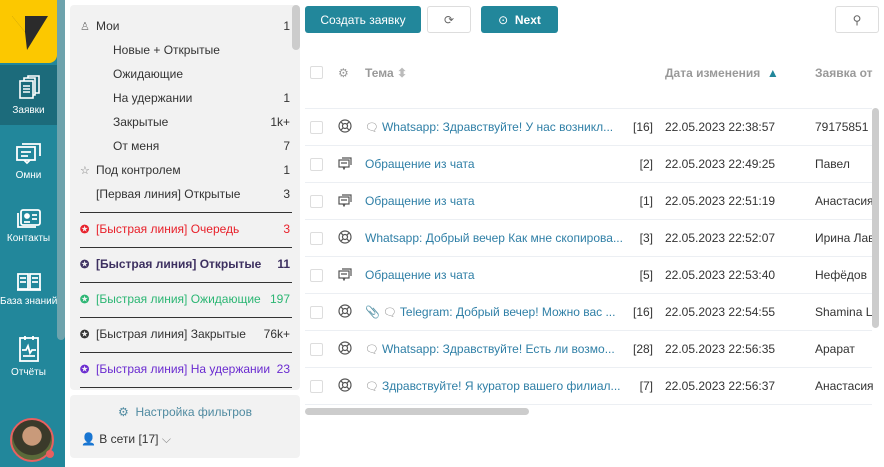 The height and width of the screenshot is (467, 884). I want to click on filter-item: ☆ Под контролем 1, so click(185, 170).